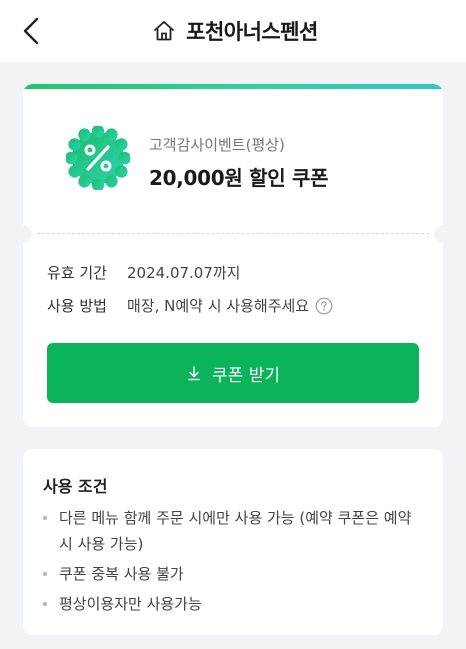 This screenshot has width=466, height=649. What do you see at coordinates (233, 233) in the screenshot?
I see `dashed-divider` at bounding box center [233, 233].